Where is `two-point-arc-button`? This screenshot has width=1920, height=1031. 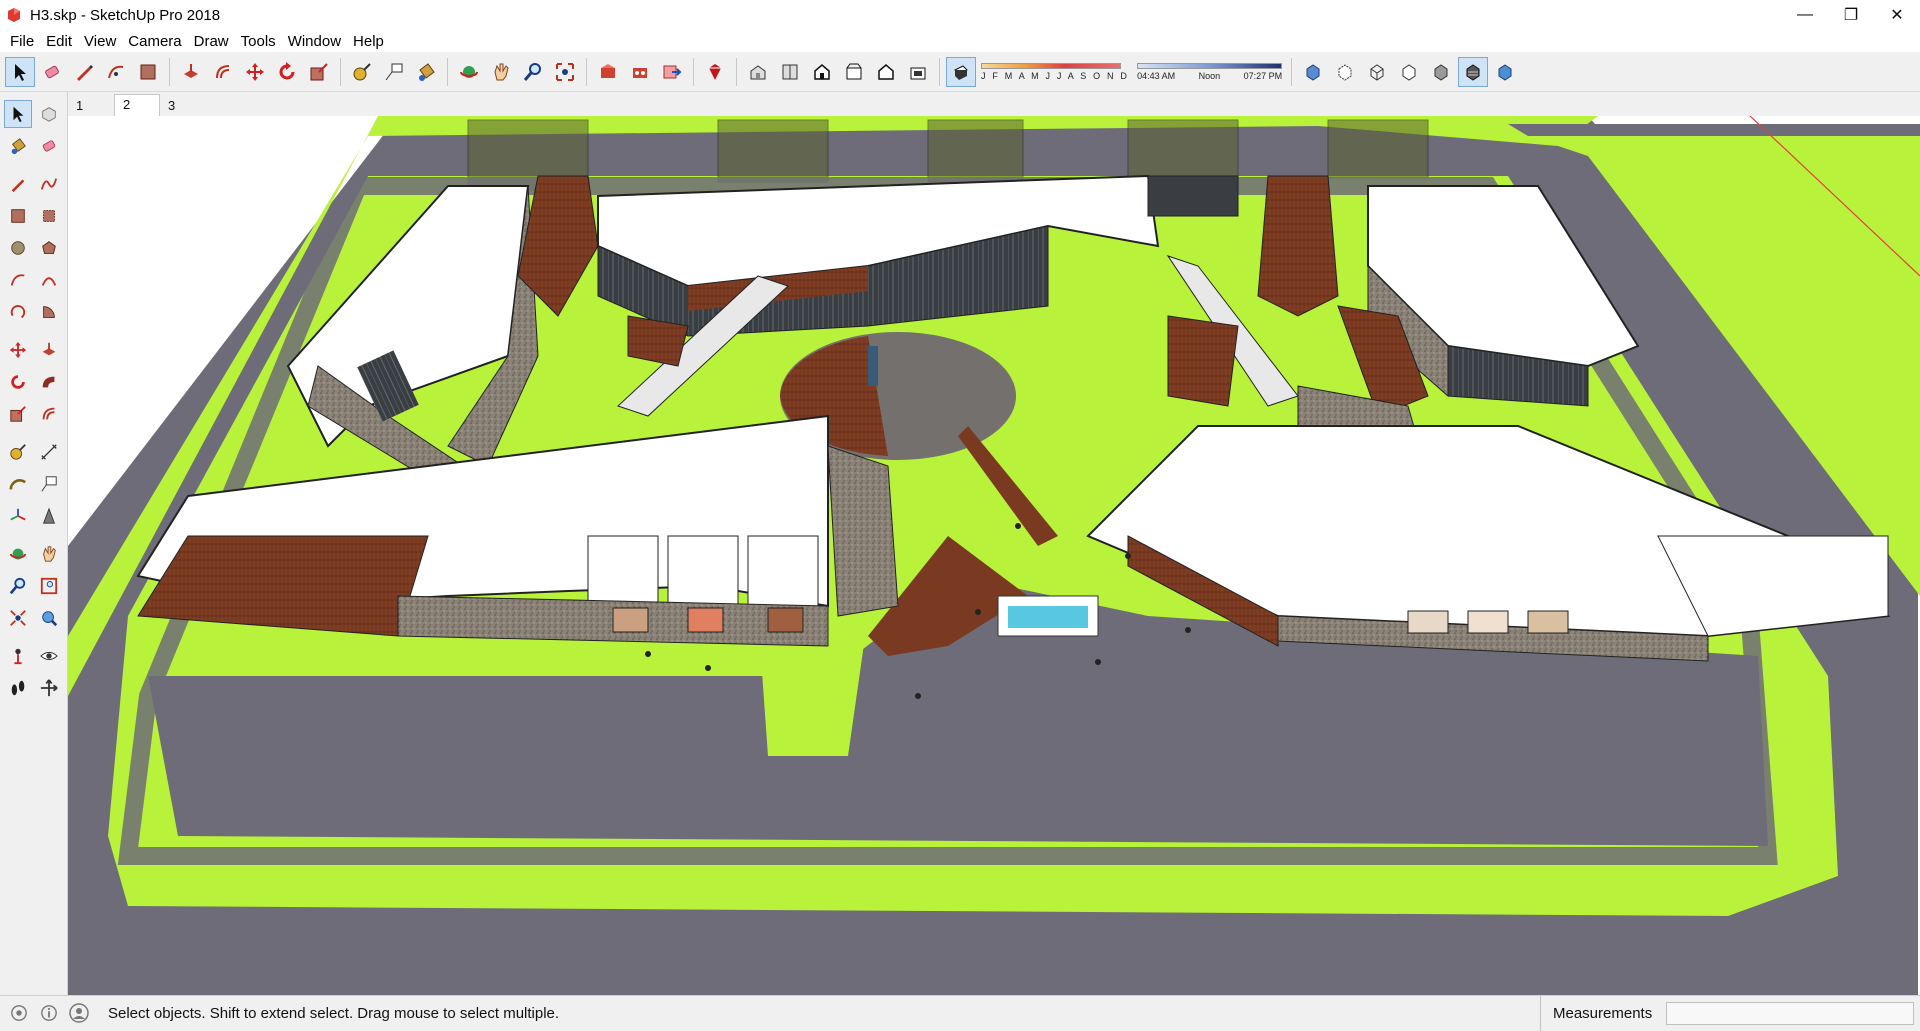
two-point-arc-button is located at coordinates (50, 280).